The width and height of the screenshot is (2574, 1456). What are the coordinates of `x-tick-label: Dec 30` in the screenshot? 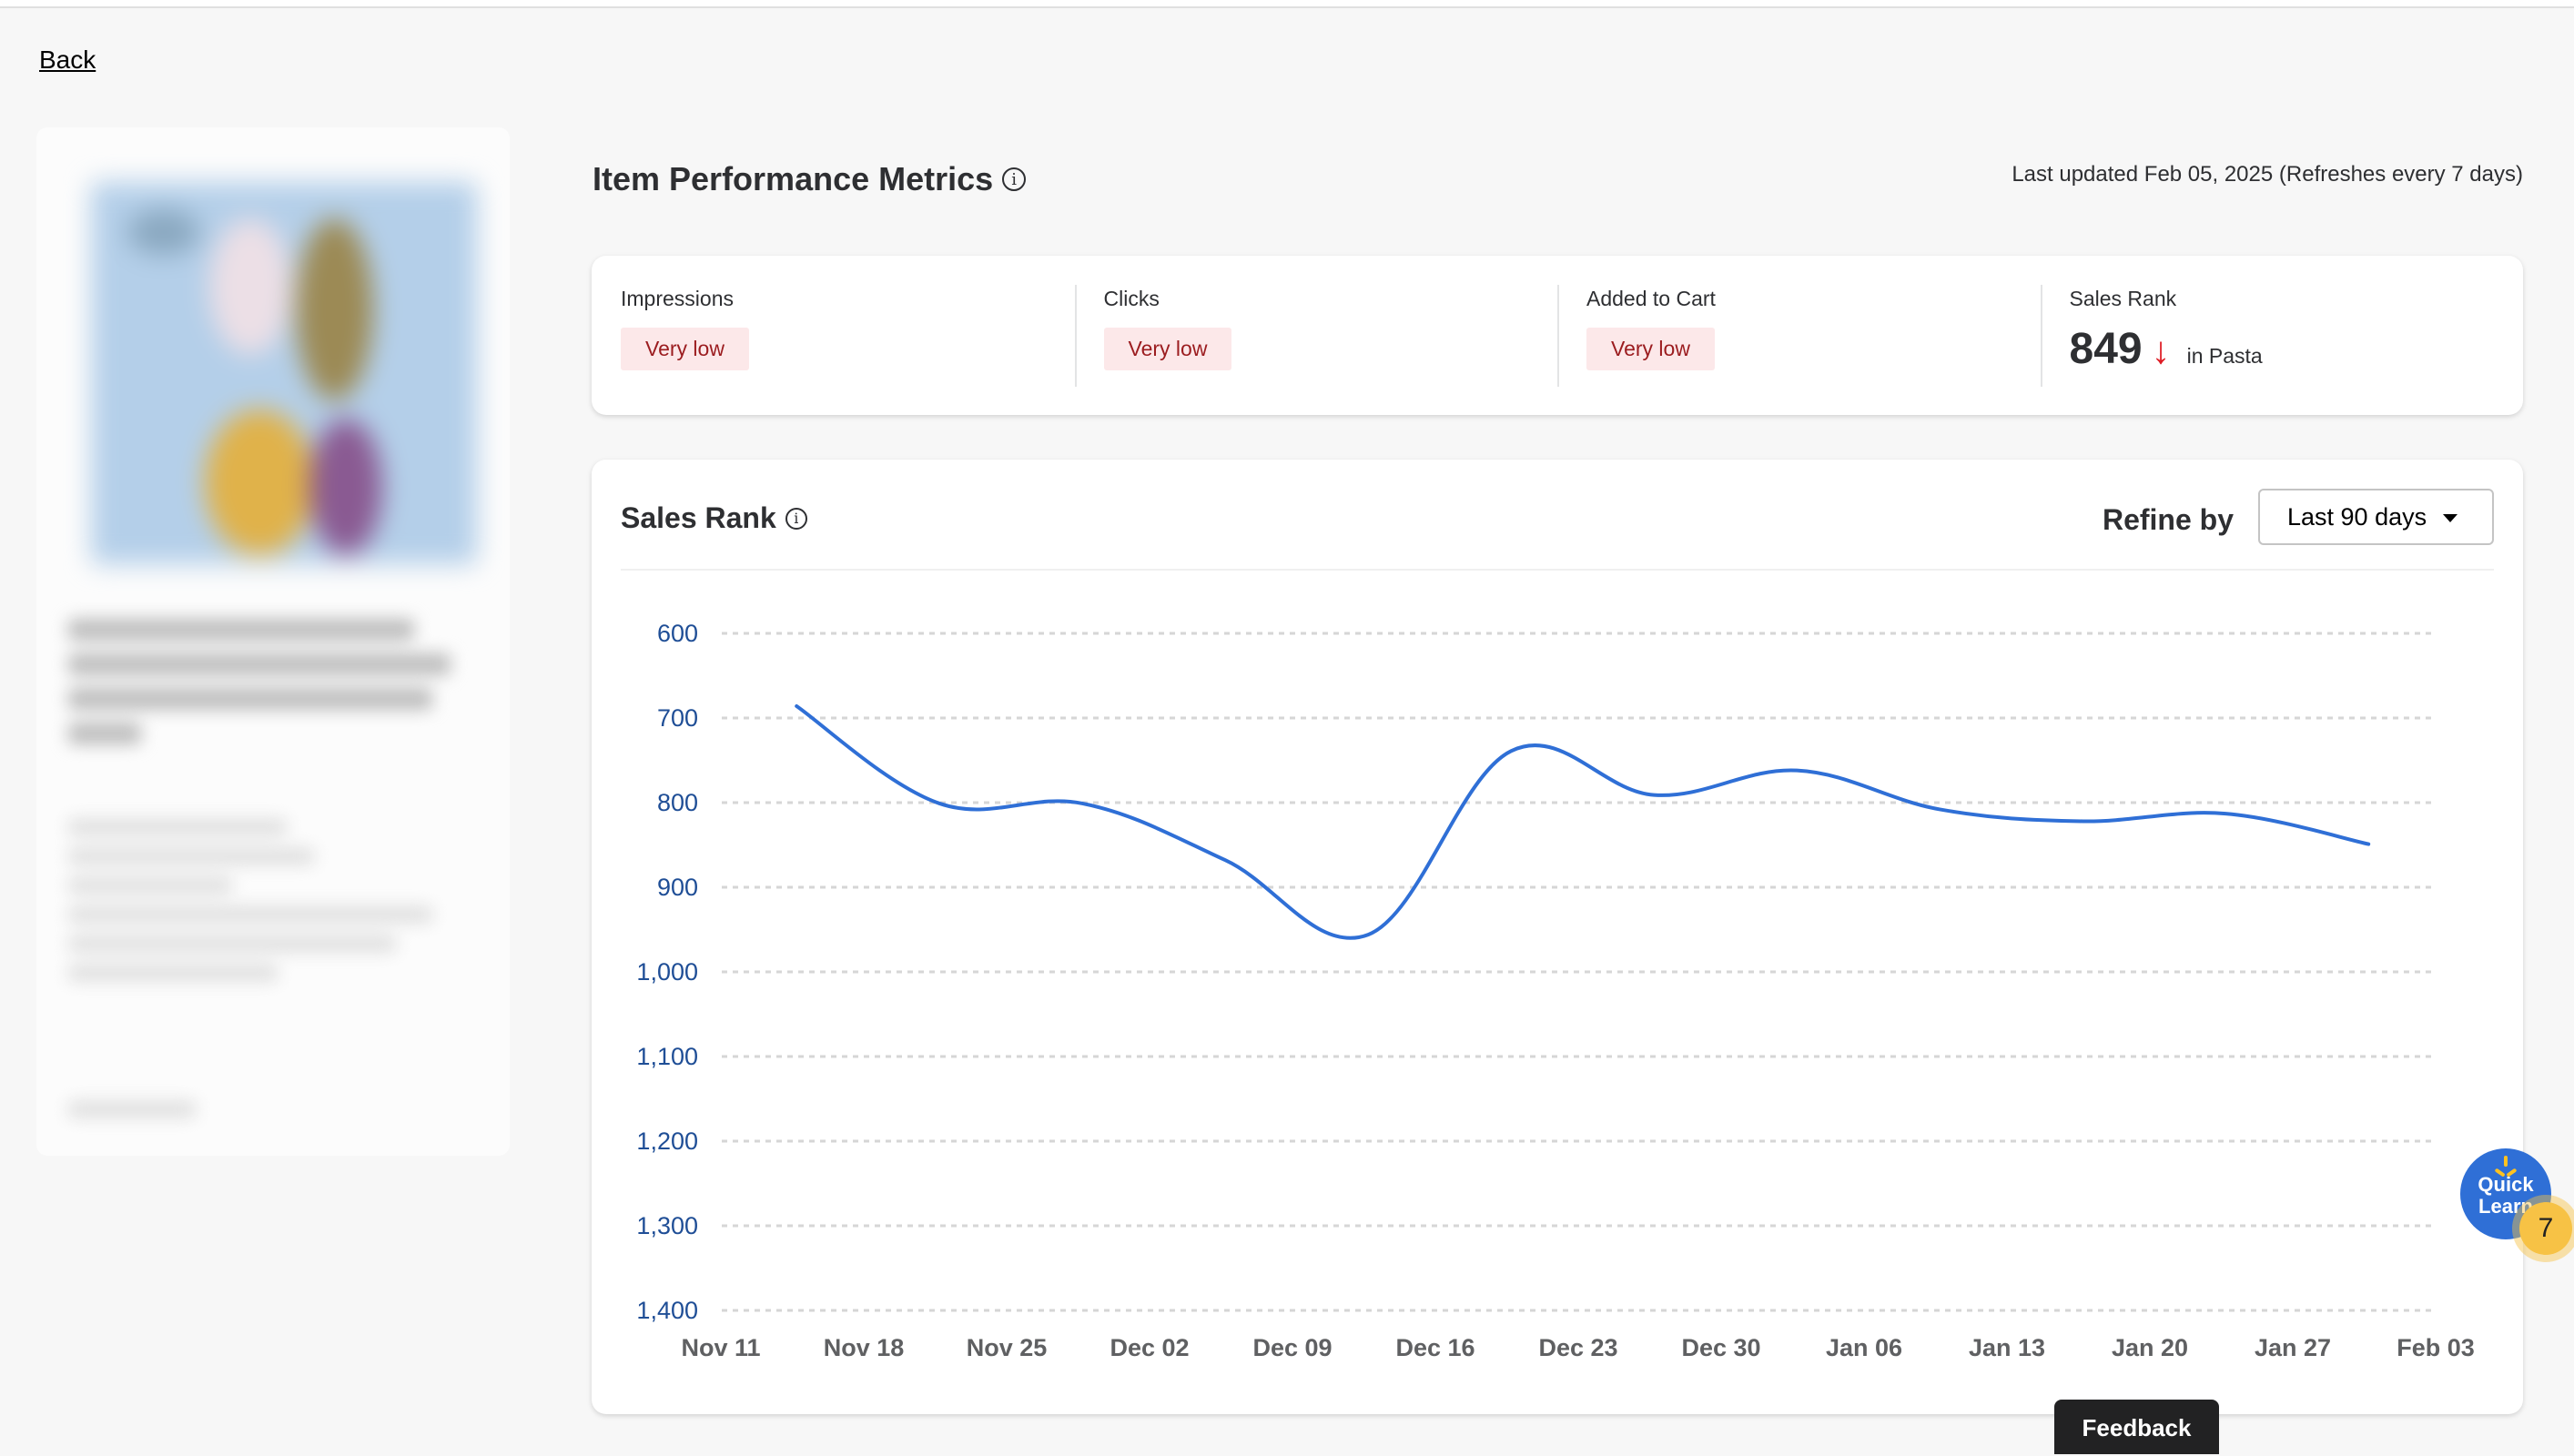 It's located at (1720, 1348).